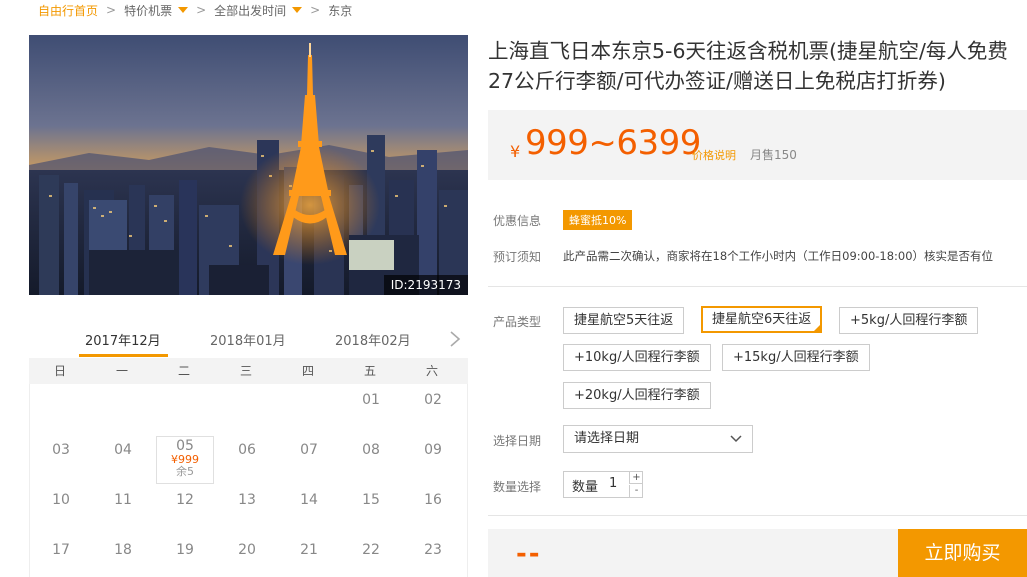  I want to click on option-baggage-10kg: +10kg/人回程行李额, so click(637, 357).